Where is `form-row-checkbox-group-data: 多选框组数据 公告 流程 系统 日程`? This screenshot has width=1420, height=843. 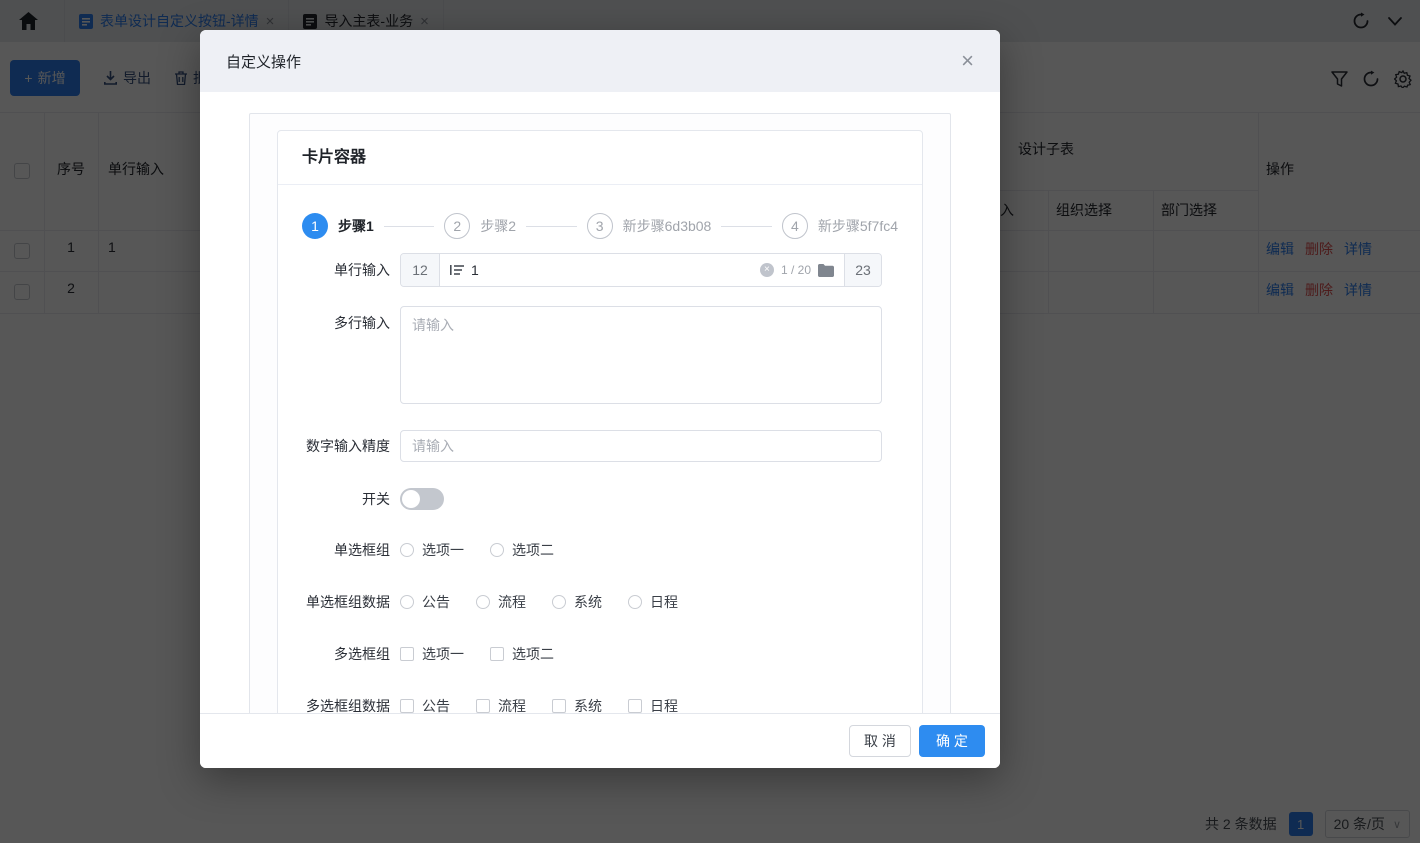
form-row-checkbox-group-data: 多选框组数据 公告 流程 系统 日程 is located at coordinates (600, 703).